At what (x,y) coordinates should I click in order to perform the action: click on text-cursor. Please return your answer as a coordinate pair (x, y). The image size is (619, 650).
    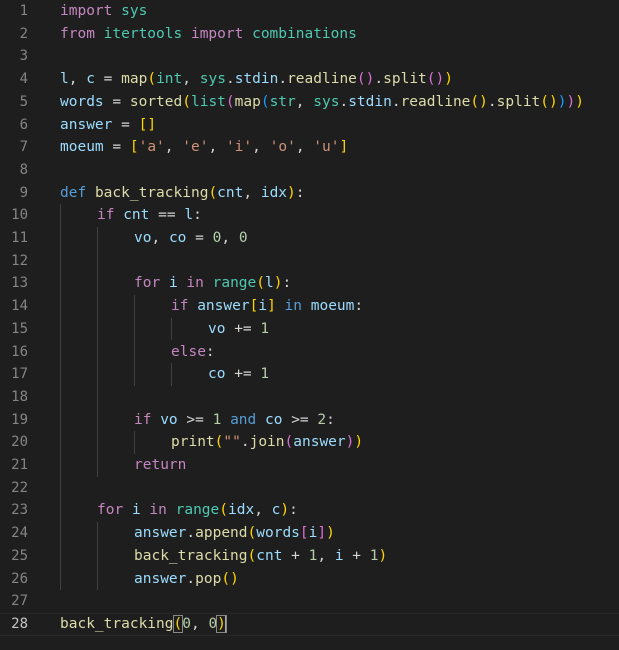
    Looking at the image, I should click on (225, 624).